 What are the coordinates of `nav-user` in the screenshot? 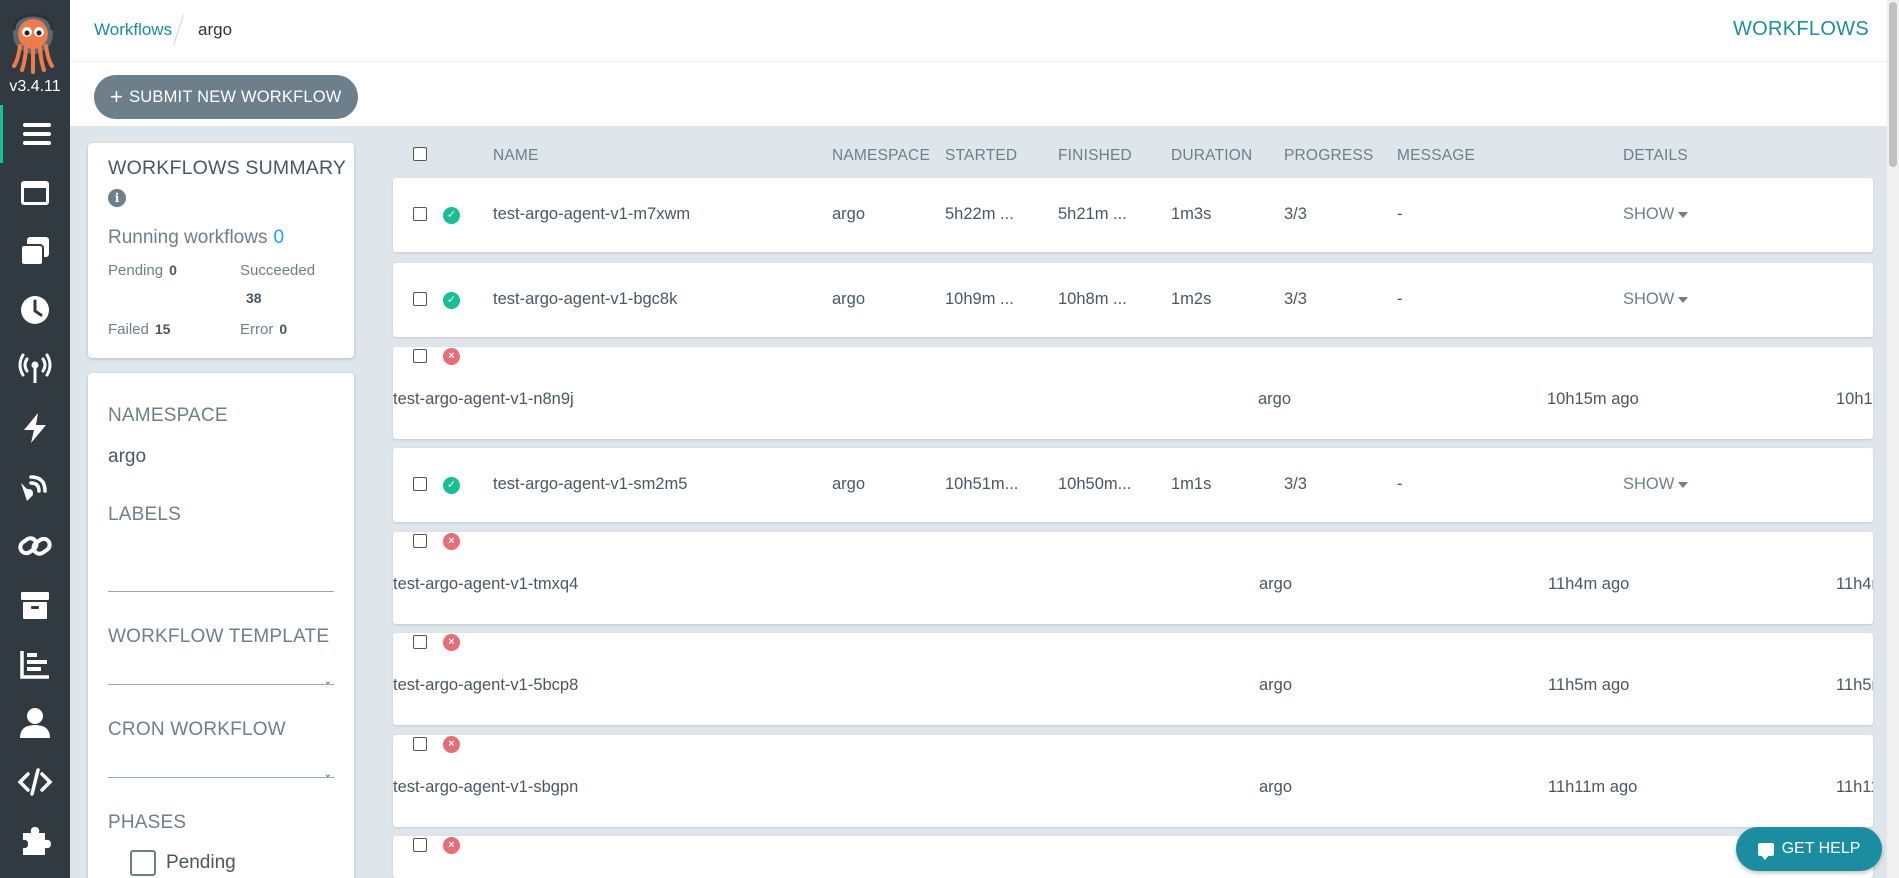 It's located at (35, 723).